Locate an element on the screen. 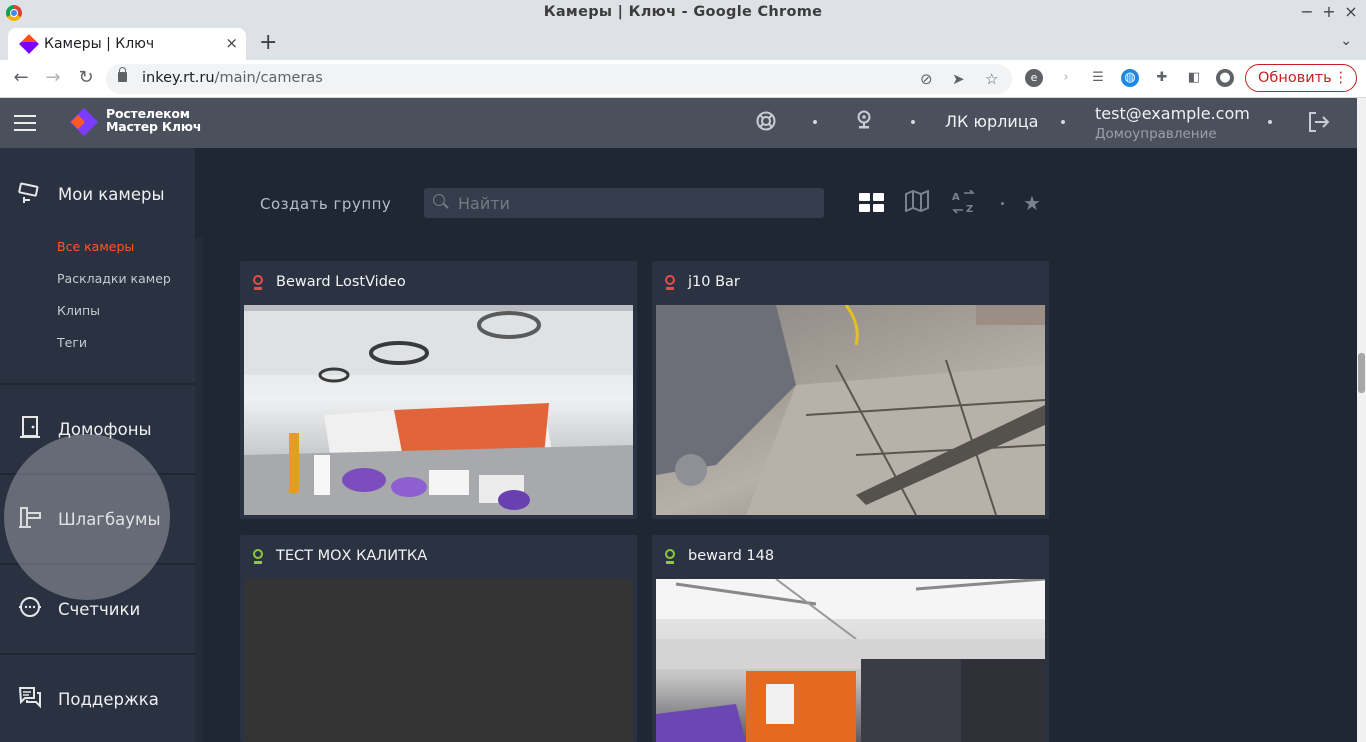  extension-e-icon: e is located at coordinates (1034, 78).